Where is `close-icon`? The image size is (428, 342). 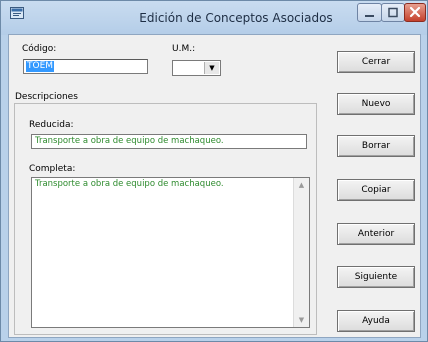
close-icon is located at coordinates (415, 12).